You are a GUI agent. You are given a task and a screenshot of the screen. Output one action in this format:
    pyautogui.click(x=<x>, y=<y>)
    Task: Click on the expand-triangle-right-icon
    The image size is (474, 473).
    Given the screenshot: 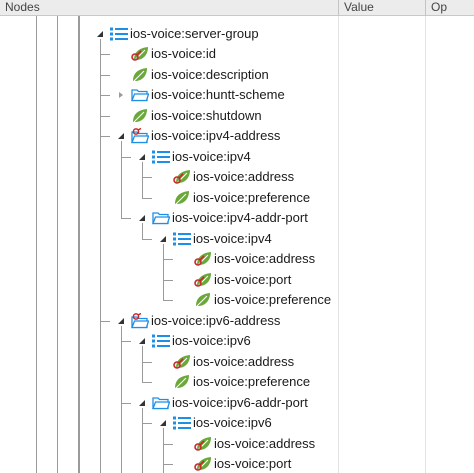 What is the action you would take?
    pyautogui.click(x=121, y=95)
    